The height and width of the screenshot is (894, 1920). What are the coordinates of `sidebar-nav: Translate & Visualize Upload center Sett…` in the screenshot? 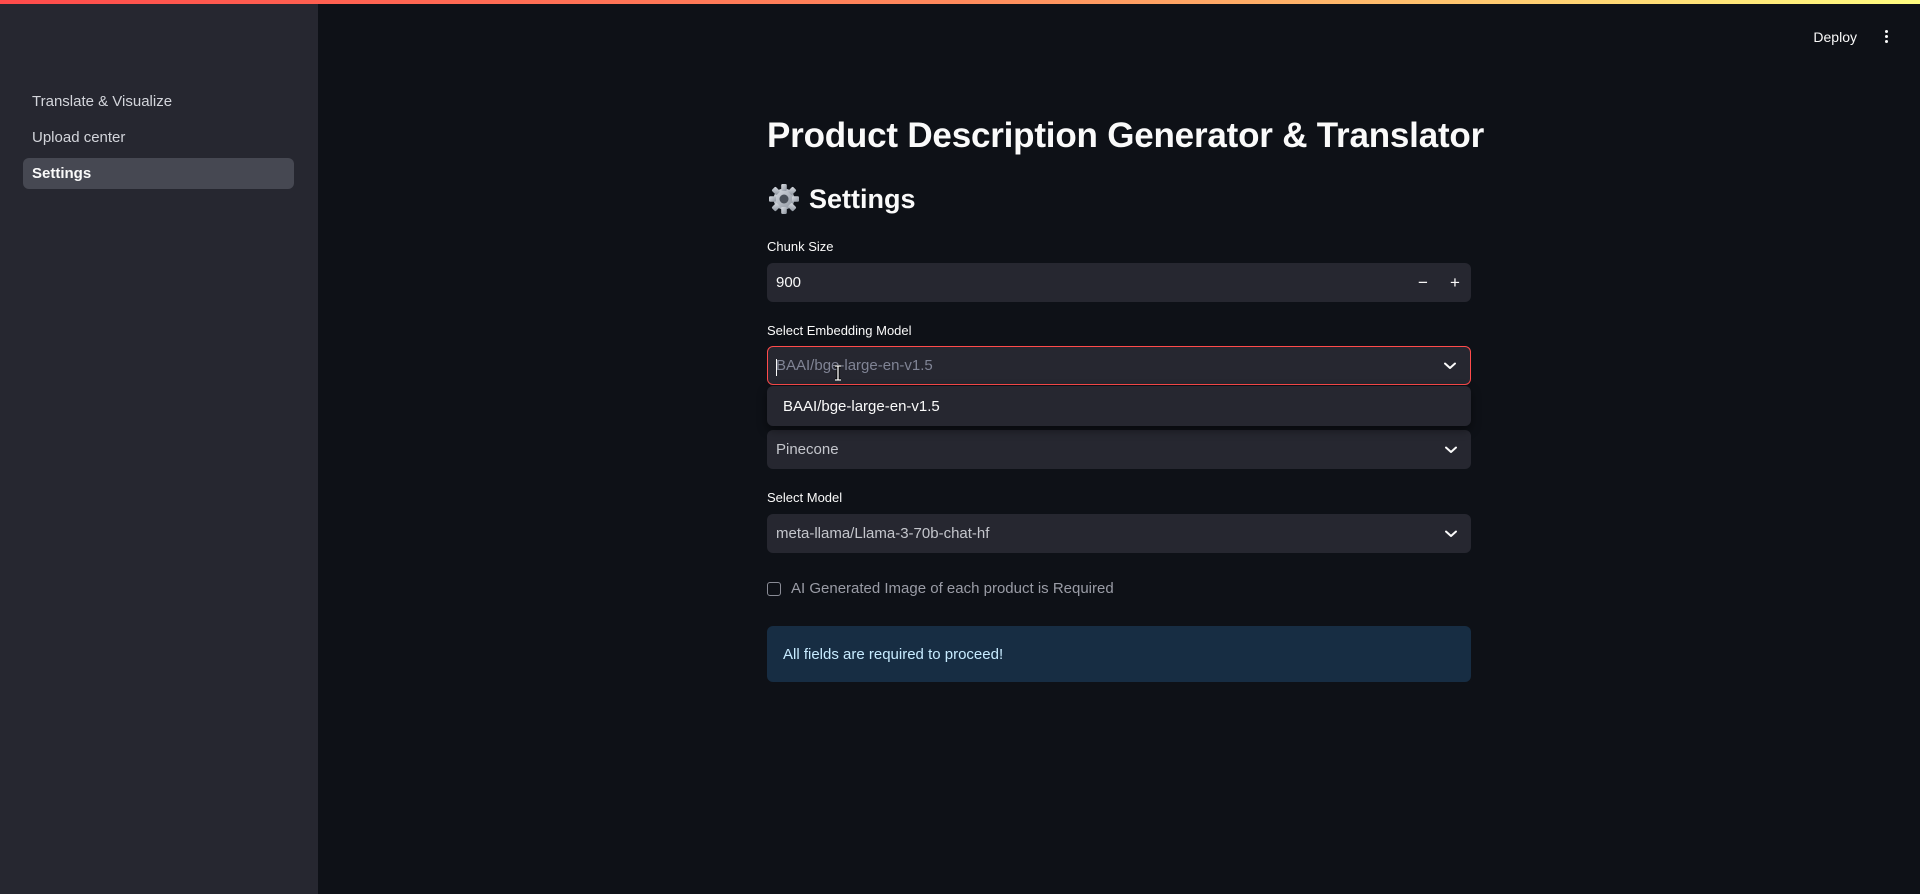 It's located at (158, 140).